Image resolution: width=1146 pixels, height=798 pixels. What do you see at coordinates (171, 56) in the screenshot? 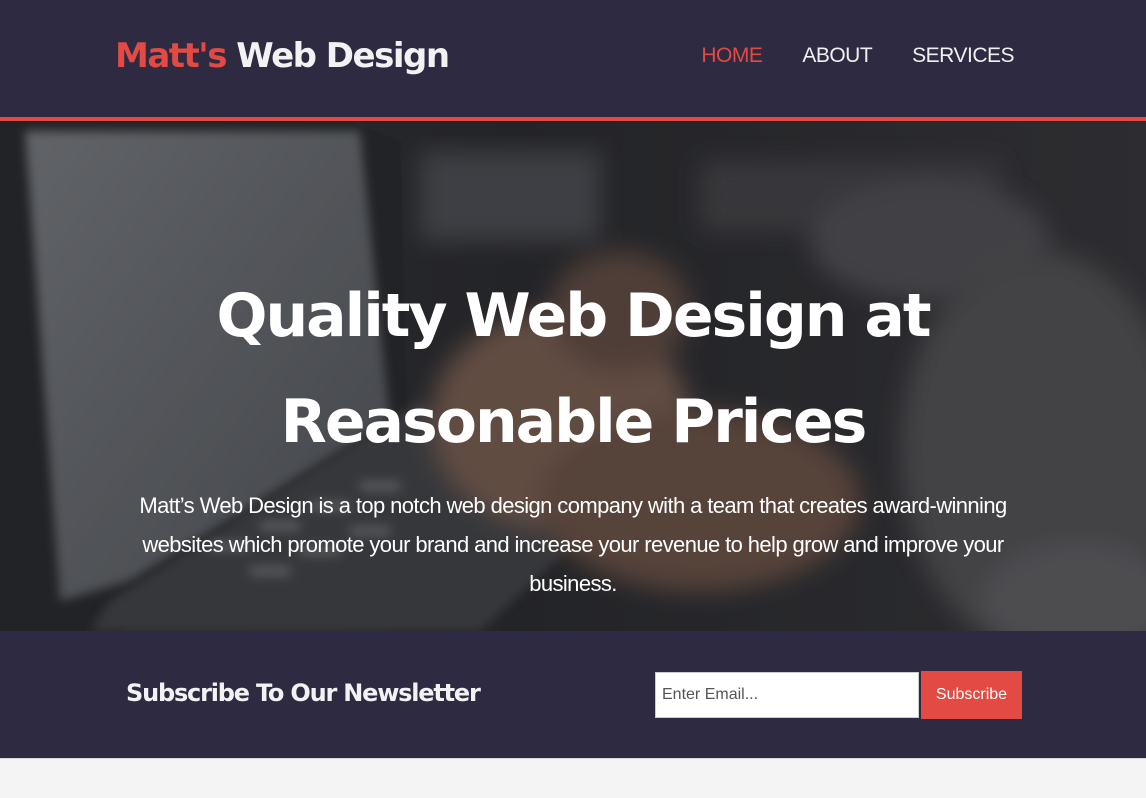
I see `brand-name-part1: Matt's` at bounding box center [171, 56].